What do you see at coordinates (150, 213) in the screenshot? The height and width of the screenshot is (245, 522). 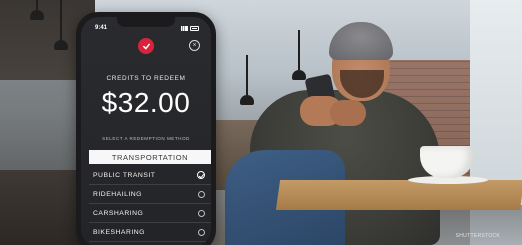 I see `option-carsharing: CARSHARING` at bounding box center [150, 213].